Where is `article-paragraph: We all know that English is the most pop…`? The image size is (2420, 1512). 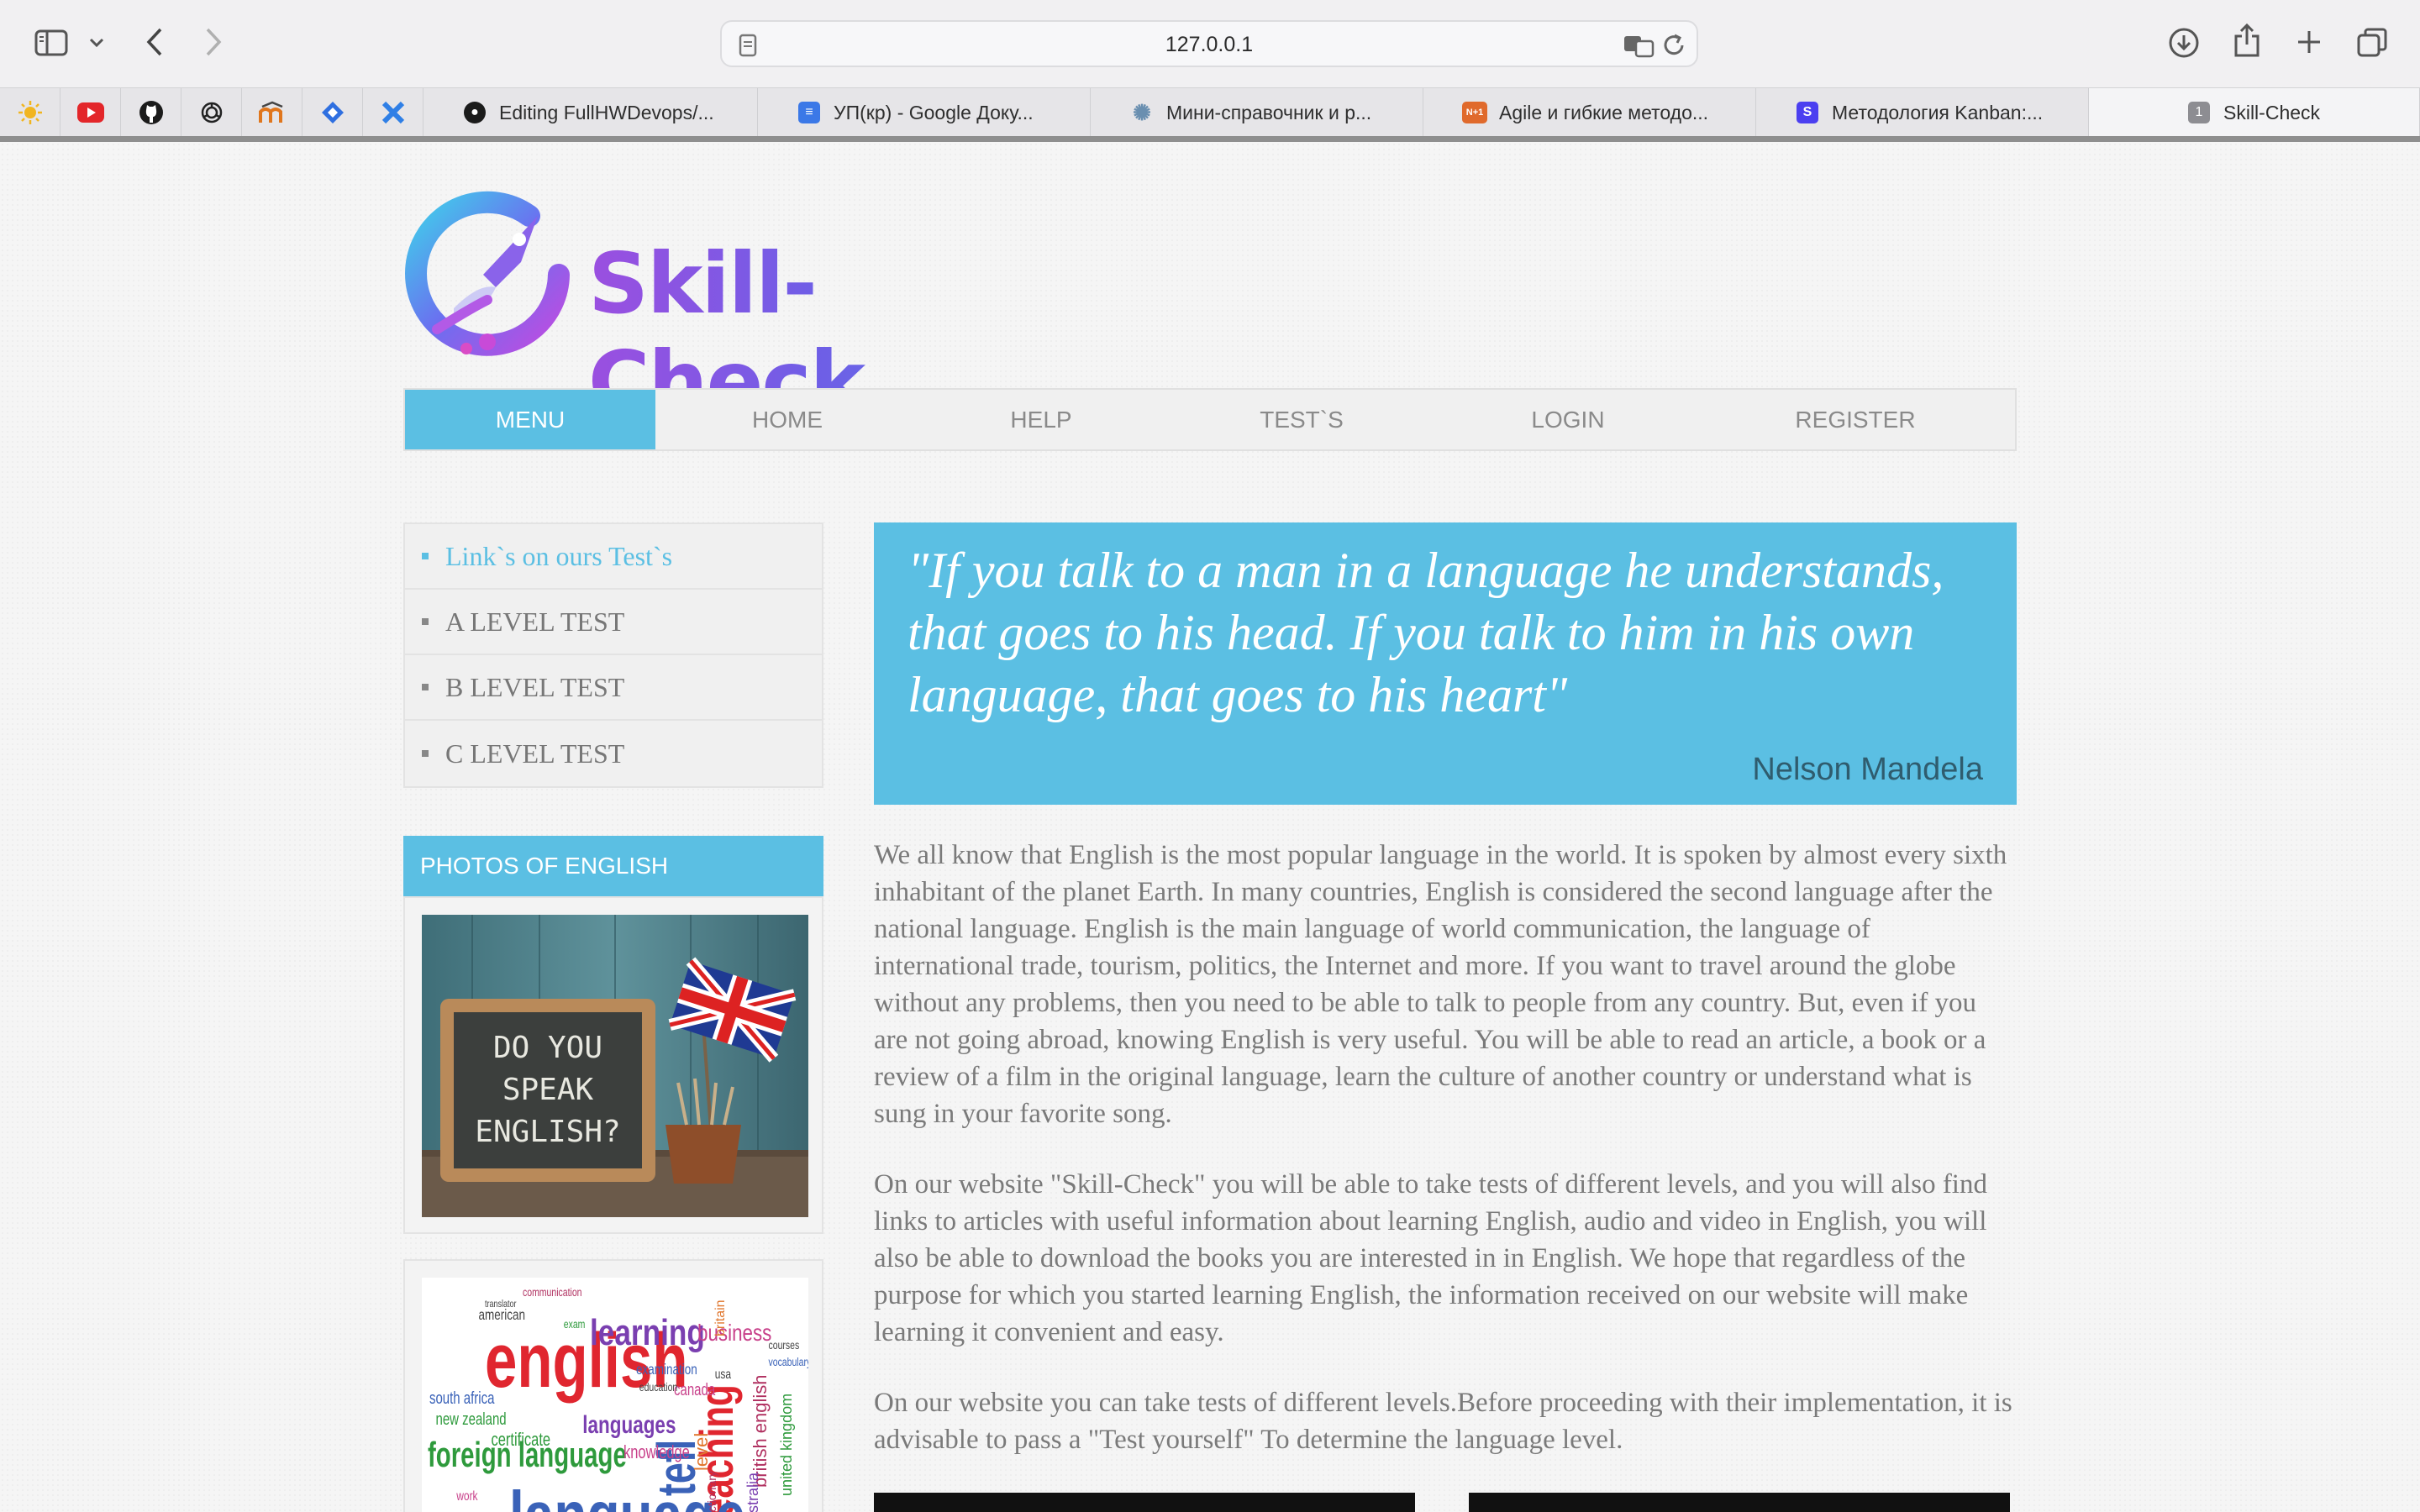 article-paragraph: We all know that English is the most pop… is located at coordinates (1440, 984).